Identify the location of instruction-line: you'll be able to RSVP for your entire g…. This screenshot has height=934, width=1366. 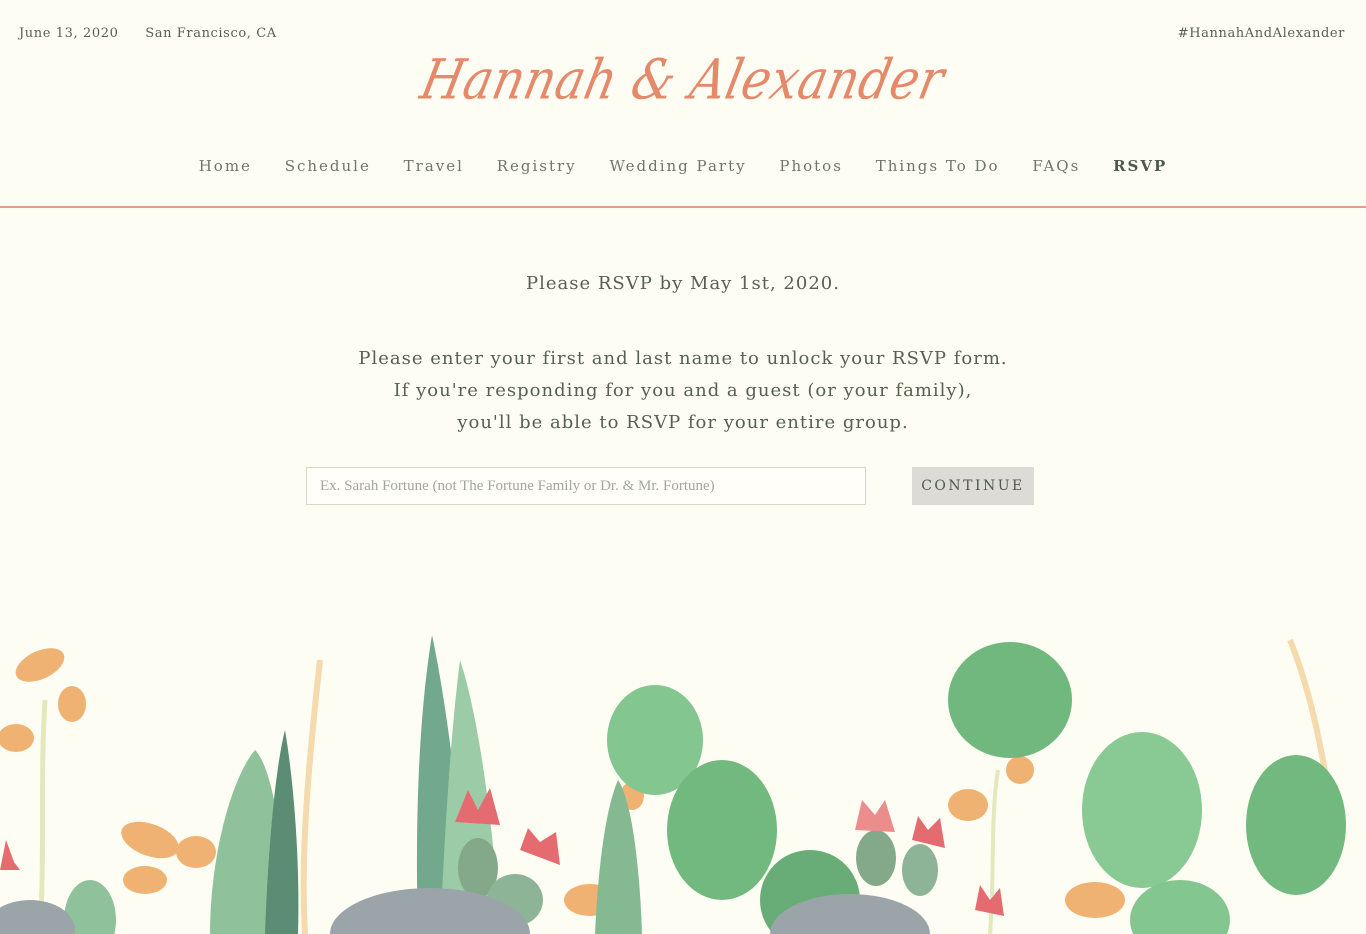
(683, 422).